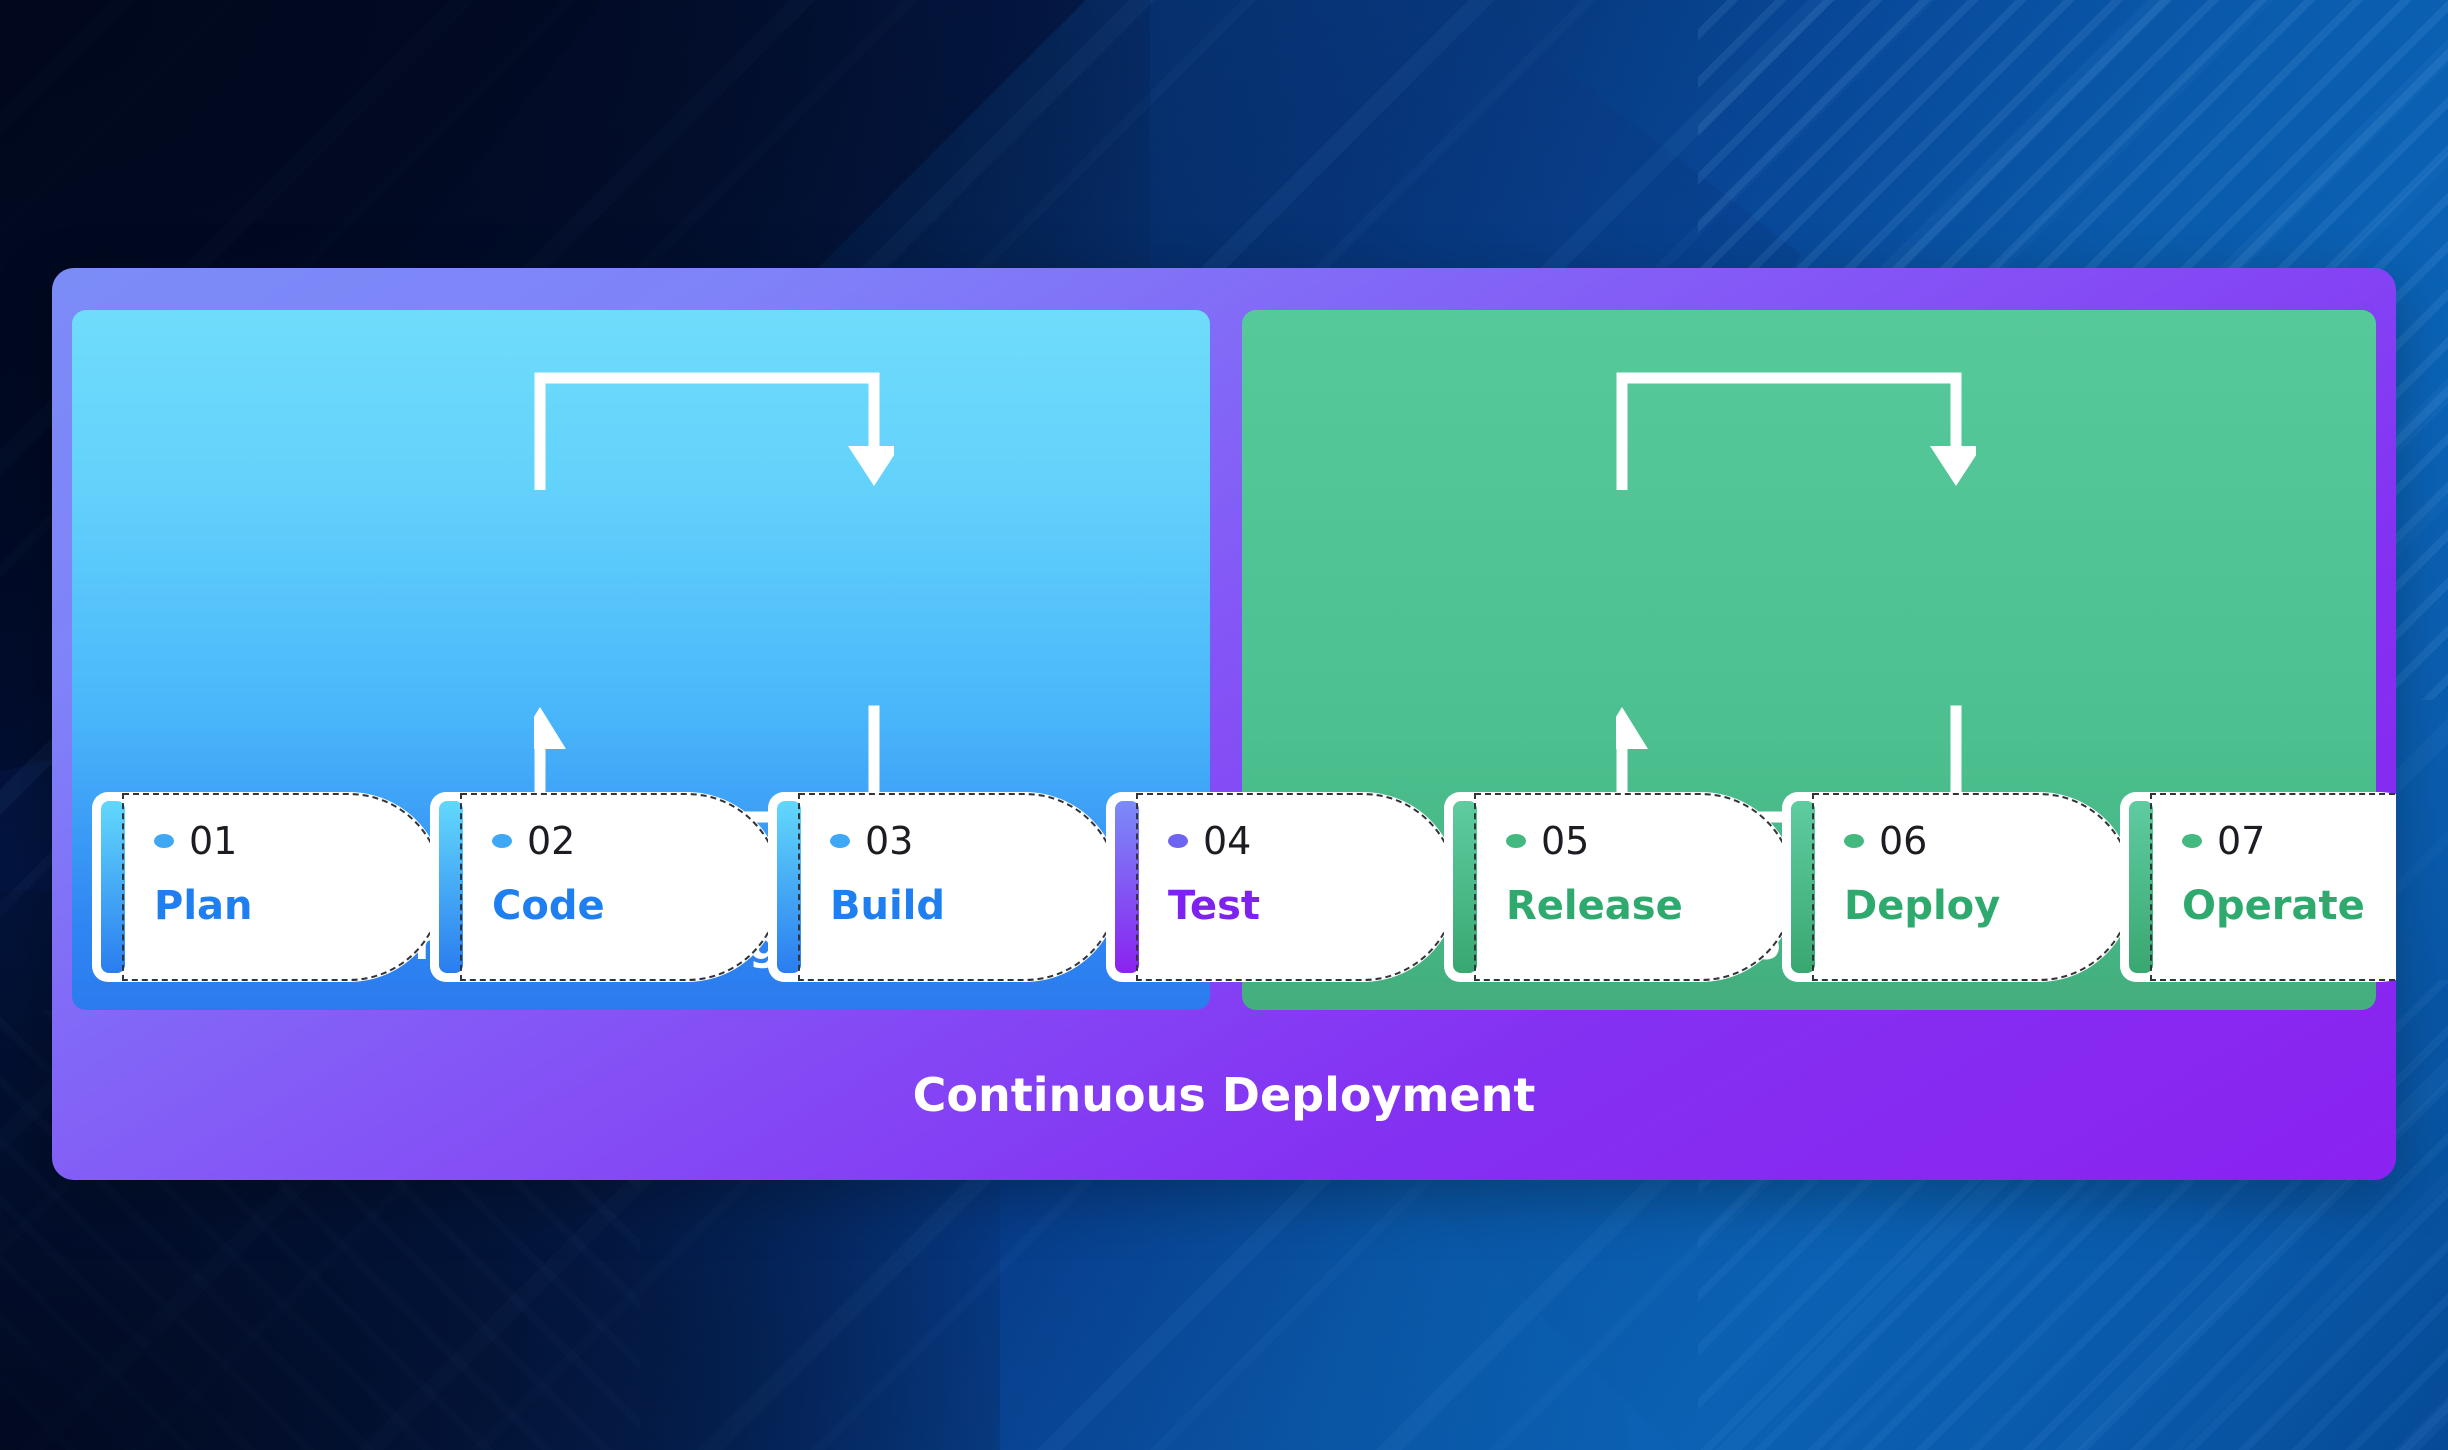  What do you see at coordinates (2241, 841) in the screenshot?
I see `card-number: 07` at bounding box center [2241, 841].